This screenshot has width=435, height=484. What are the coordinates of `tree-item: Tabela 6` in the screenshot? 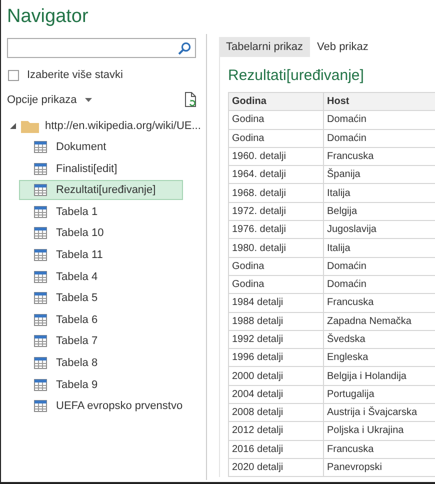 It's located at (101, 320).